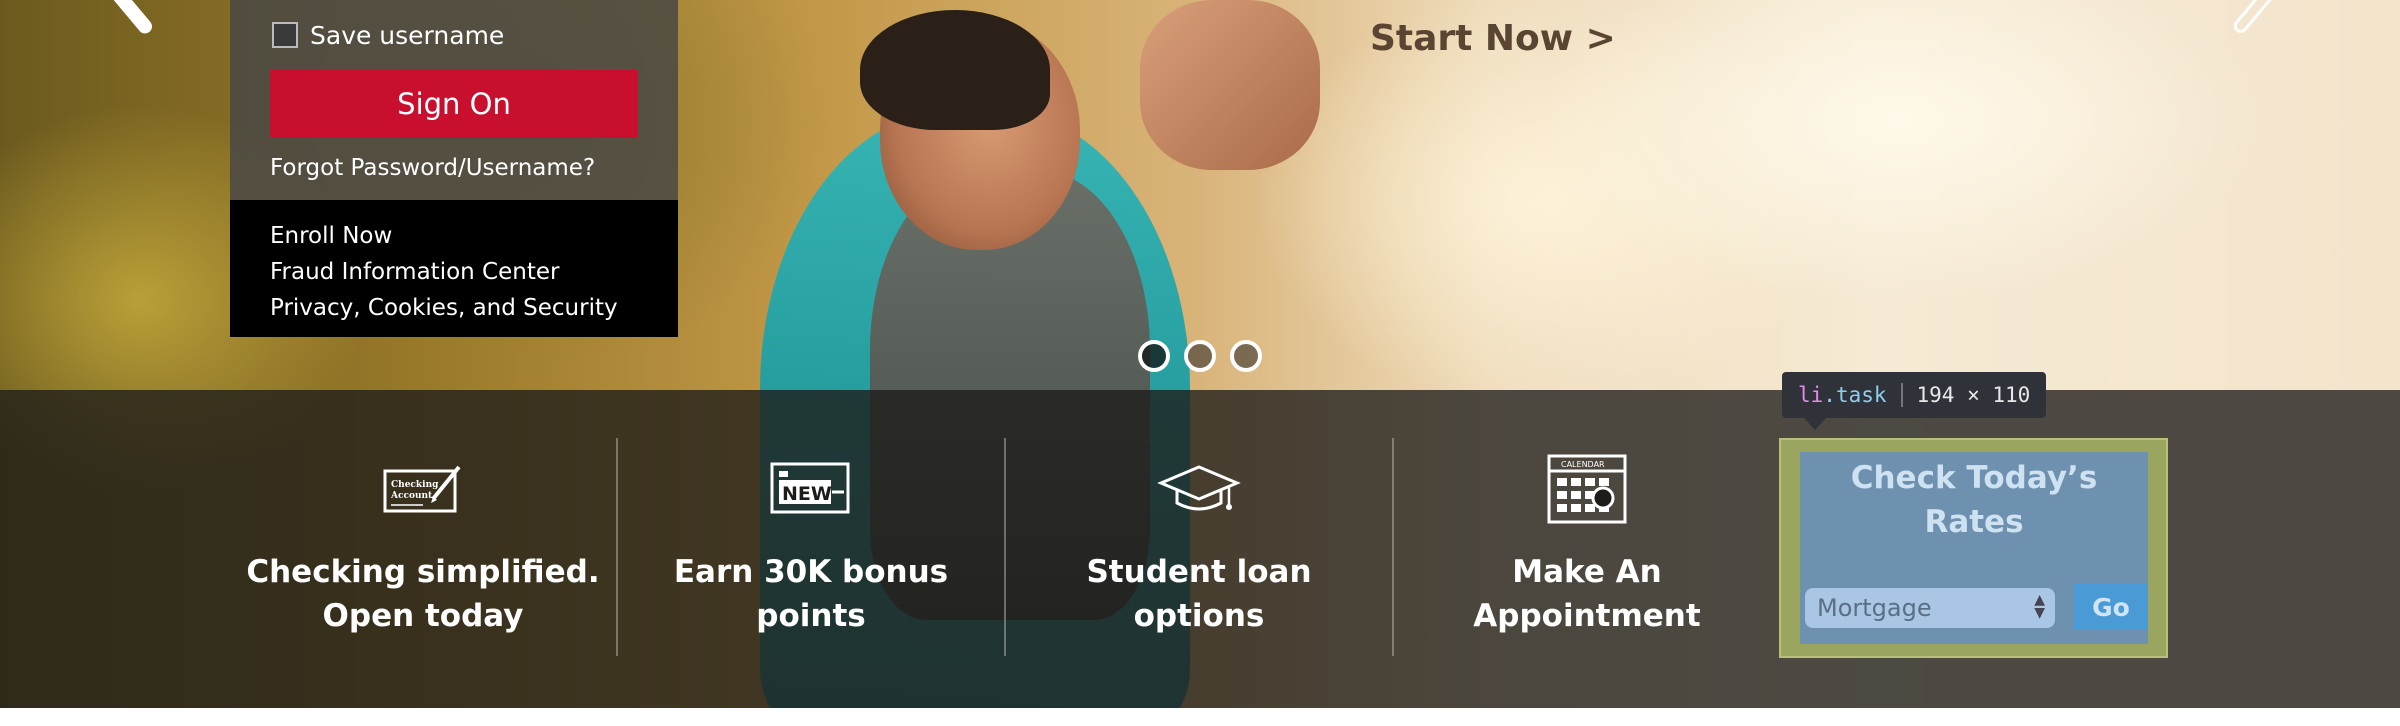  What do you see at coordinates (1200, 717) in the screenshot?
I see `page-bottom-strip` at bounding box center [1200, 717].